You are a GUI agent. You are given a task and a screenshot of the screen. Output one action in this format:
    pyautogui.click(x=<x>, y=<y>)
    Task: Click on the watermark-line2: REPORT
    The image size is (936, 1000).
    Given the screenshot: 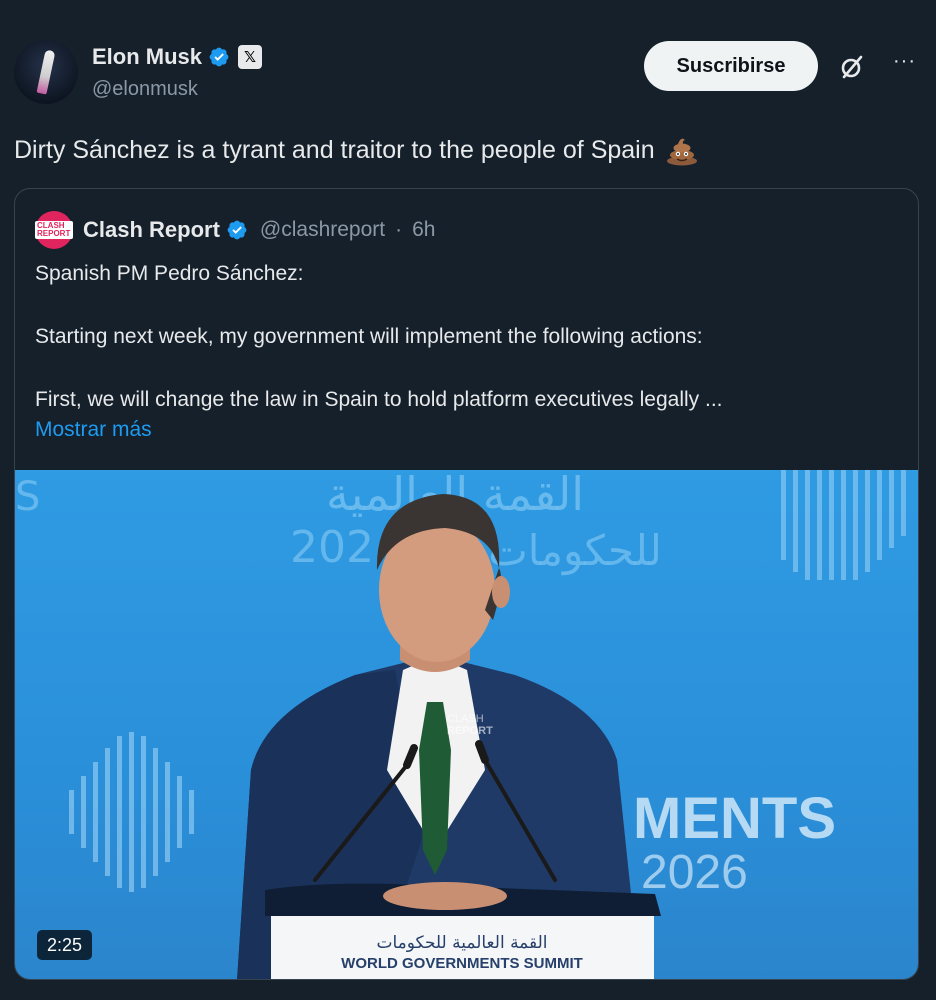 What is the action you would take?
    pyautogui.click(x=470, y=731)
    